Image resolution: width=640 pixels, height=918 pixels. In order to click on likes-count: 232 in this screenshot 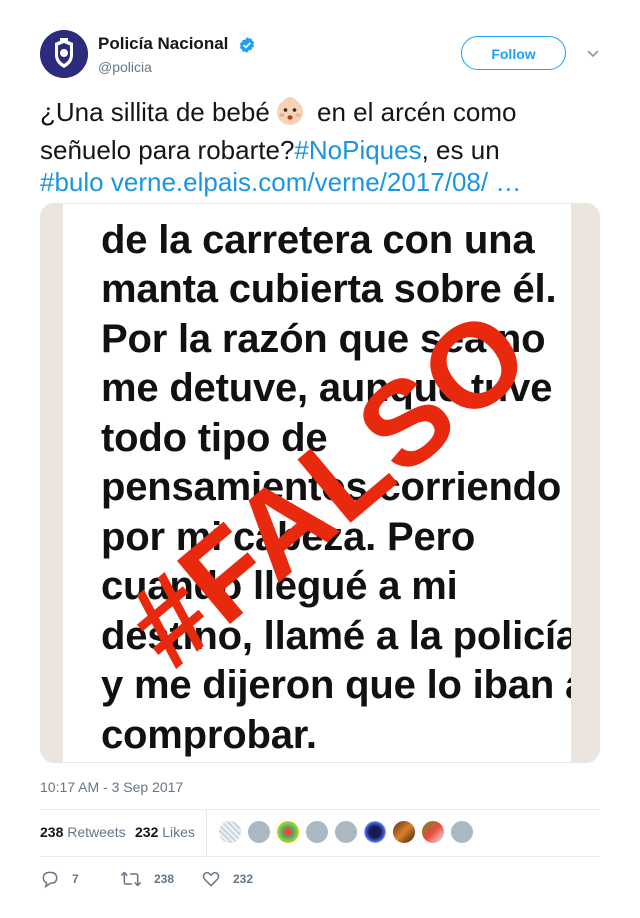, I will do `click(147, 832)`.